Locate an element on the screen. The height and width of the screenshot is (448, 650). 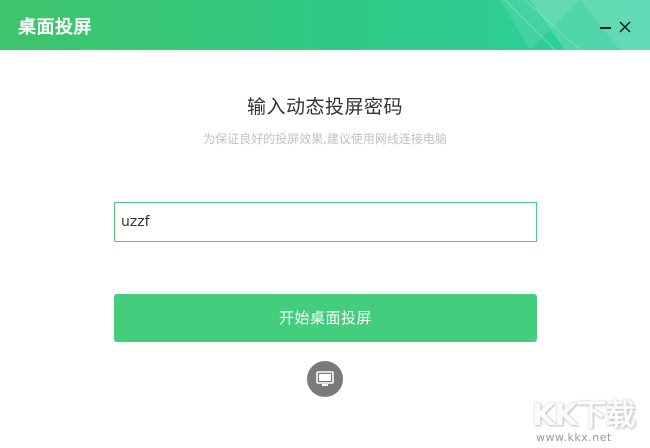
close-button is located at coordinates (625, 26).